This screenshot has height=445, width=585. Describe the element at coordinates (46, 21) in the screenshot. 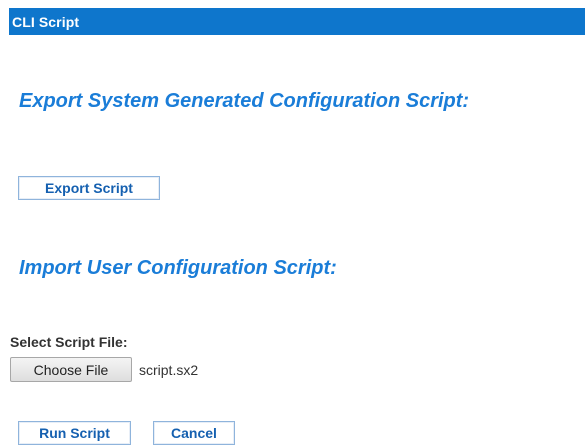

I see `page-title: CLI Script` at that location.